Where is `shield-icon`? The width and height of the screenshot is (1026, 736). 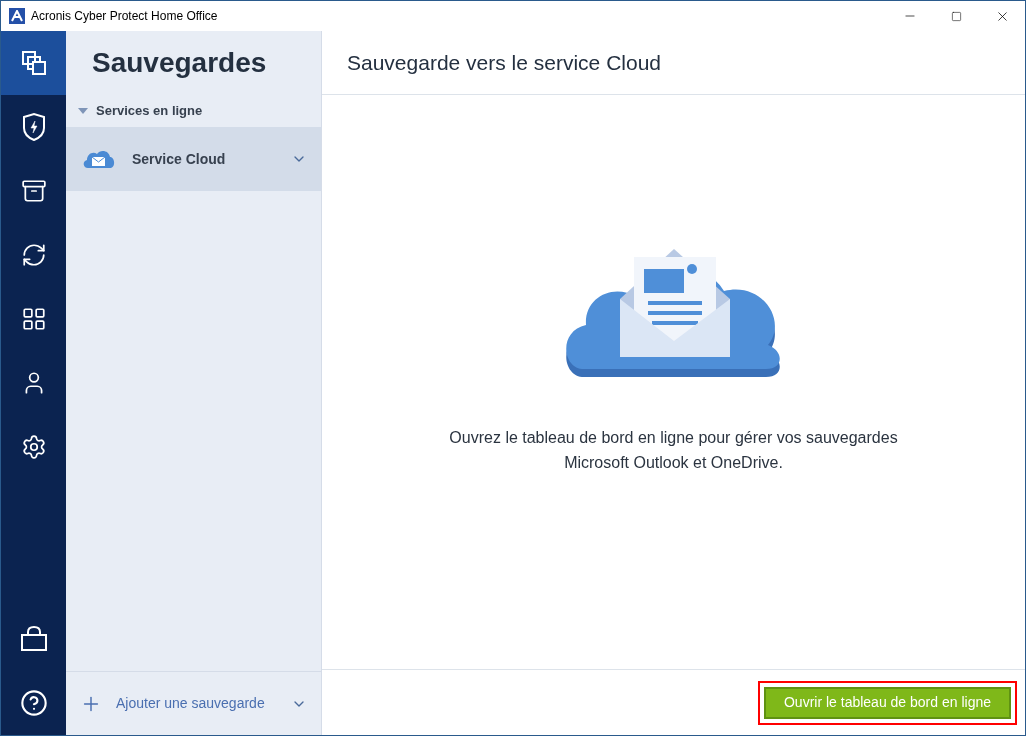 shield-icon is located at coordinates (33, 127).